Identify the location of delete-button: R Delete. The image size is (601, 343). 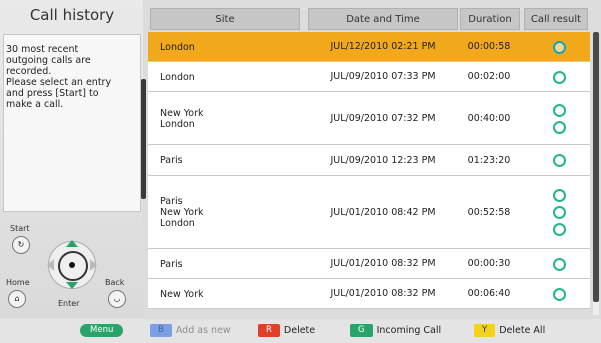
(286, 331).